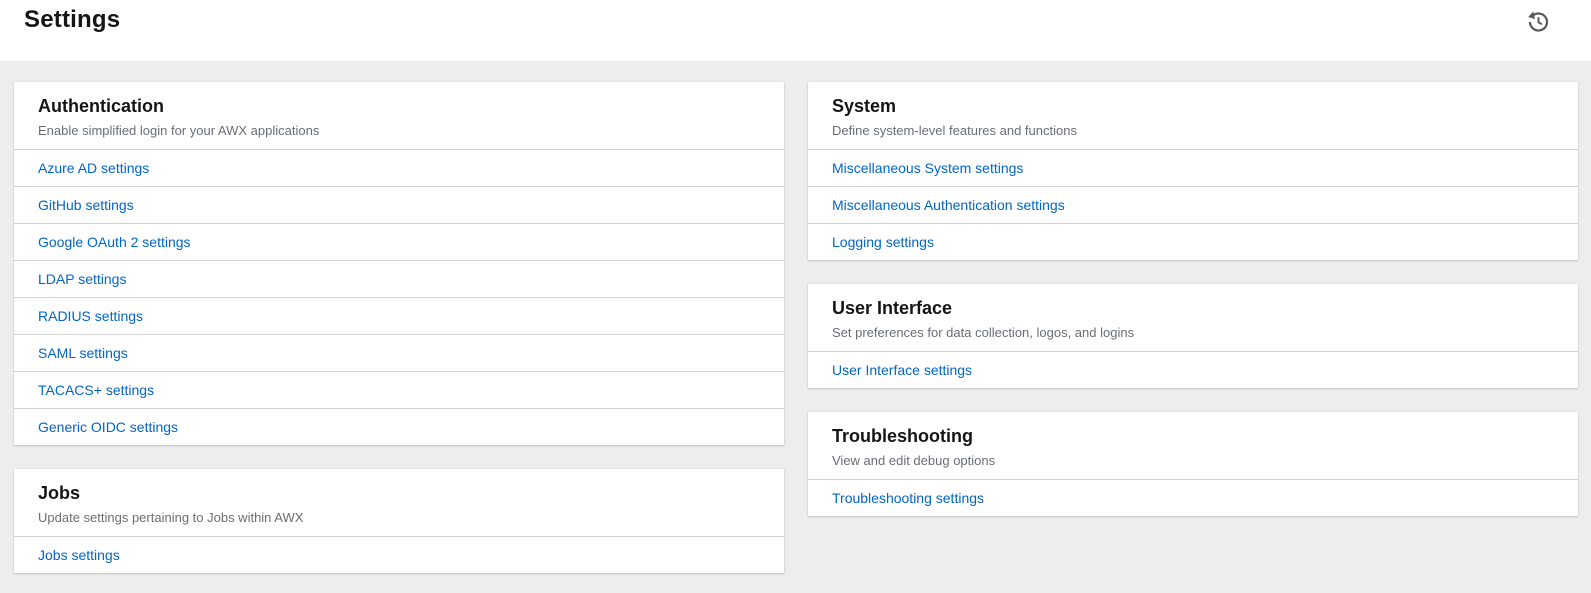 The height and width of the screenshot is (593, 1591). I want to click on settings-link-github-settings: GitHub settings, so click(86, 205).